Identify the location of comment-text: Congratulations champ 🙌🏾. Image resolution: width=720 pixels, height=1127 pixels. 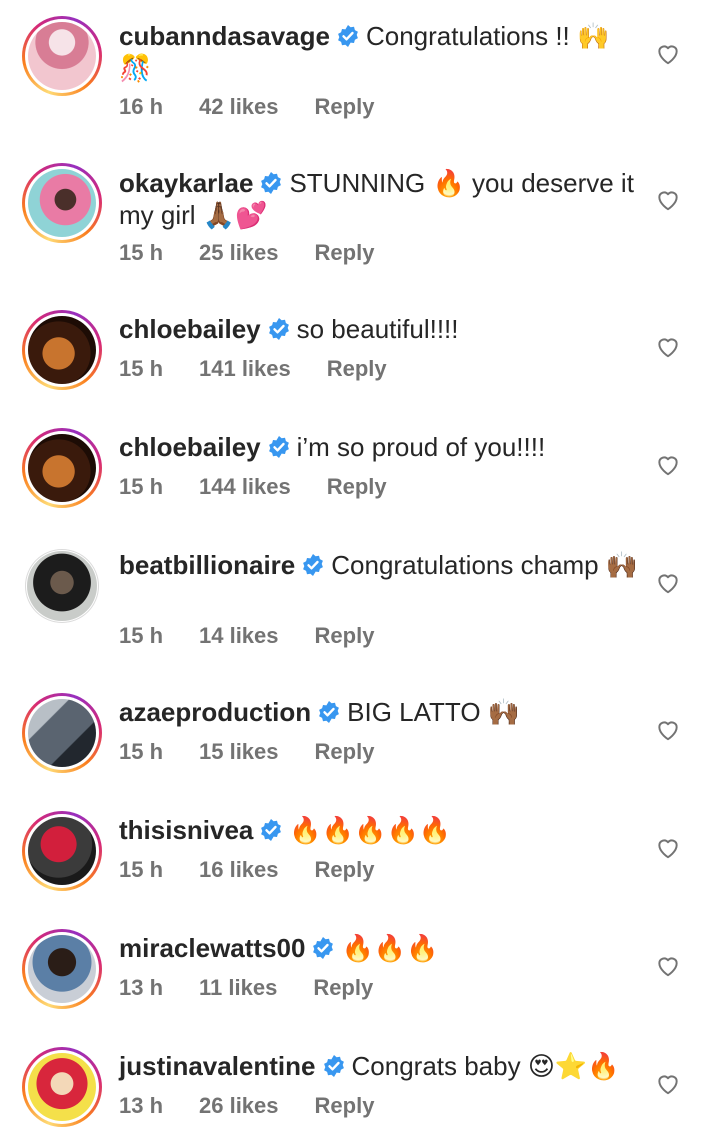
(485, 565).